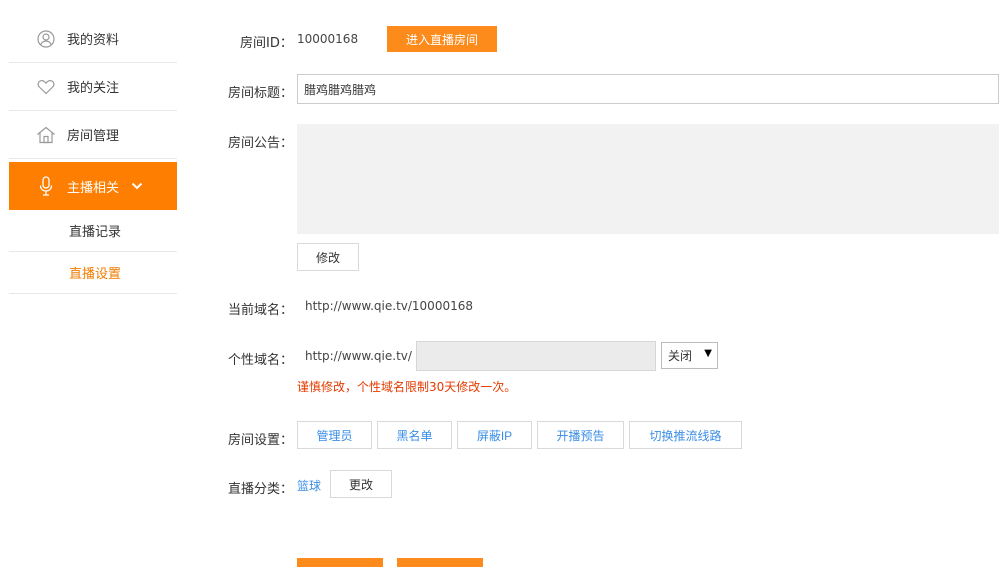 The image size is (999, 567). I want to click on broadcast-preview-button: 开播预告, so click(580, 435).